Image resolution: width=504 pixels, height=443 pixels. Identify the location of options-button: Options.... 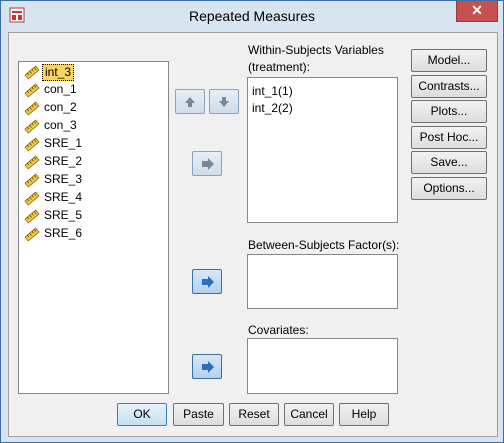
(449, 188).